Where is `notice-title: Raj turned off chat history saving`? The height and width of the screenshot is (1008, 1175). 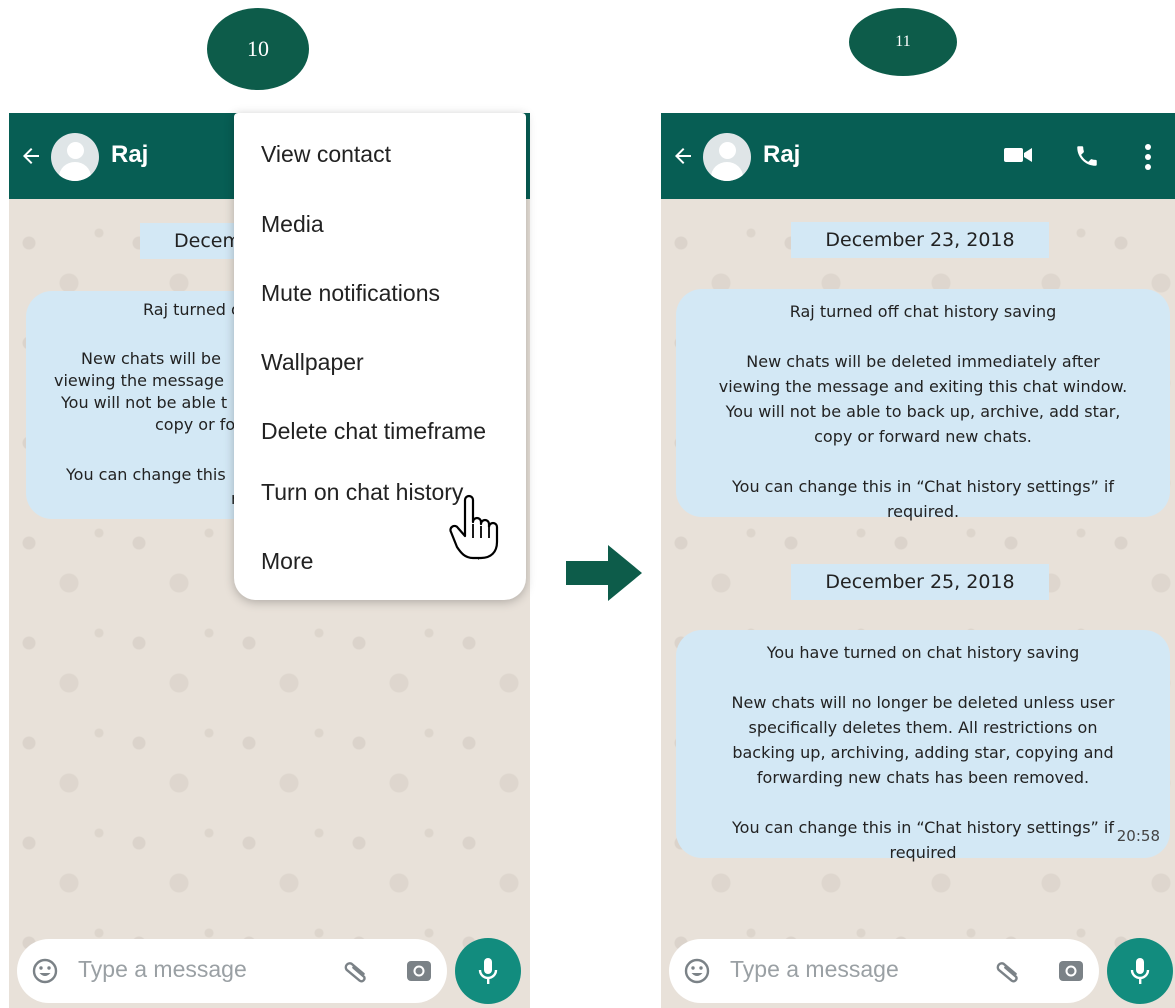
notice-title: Raj turned off chat history saving is located at coordinates (923, 311).